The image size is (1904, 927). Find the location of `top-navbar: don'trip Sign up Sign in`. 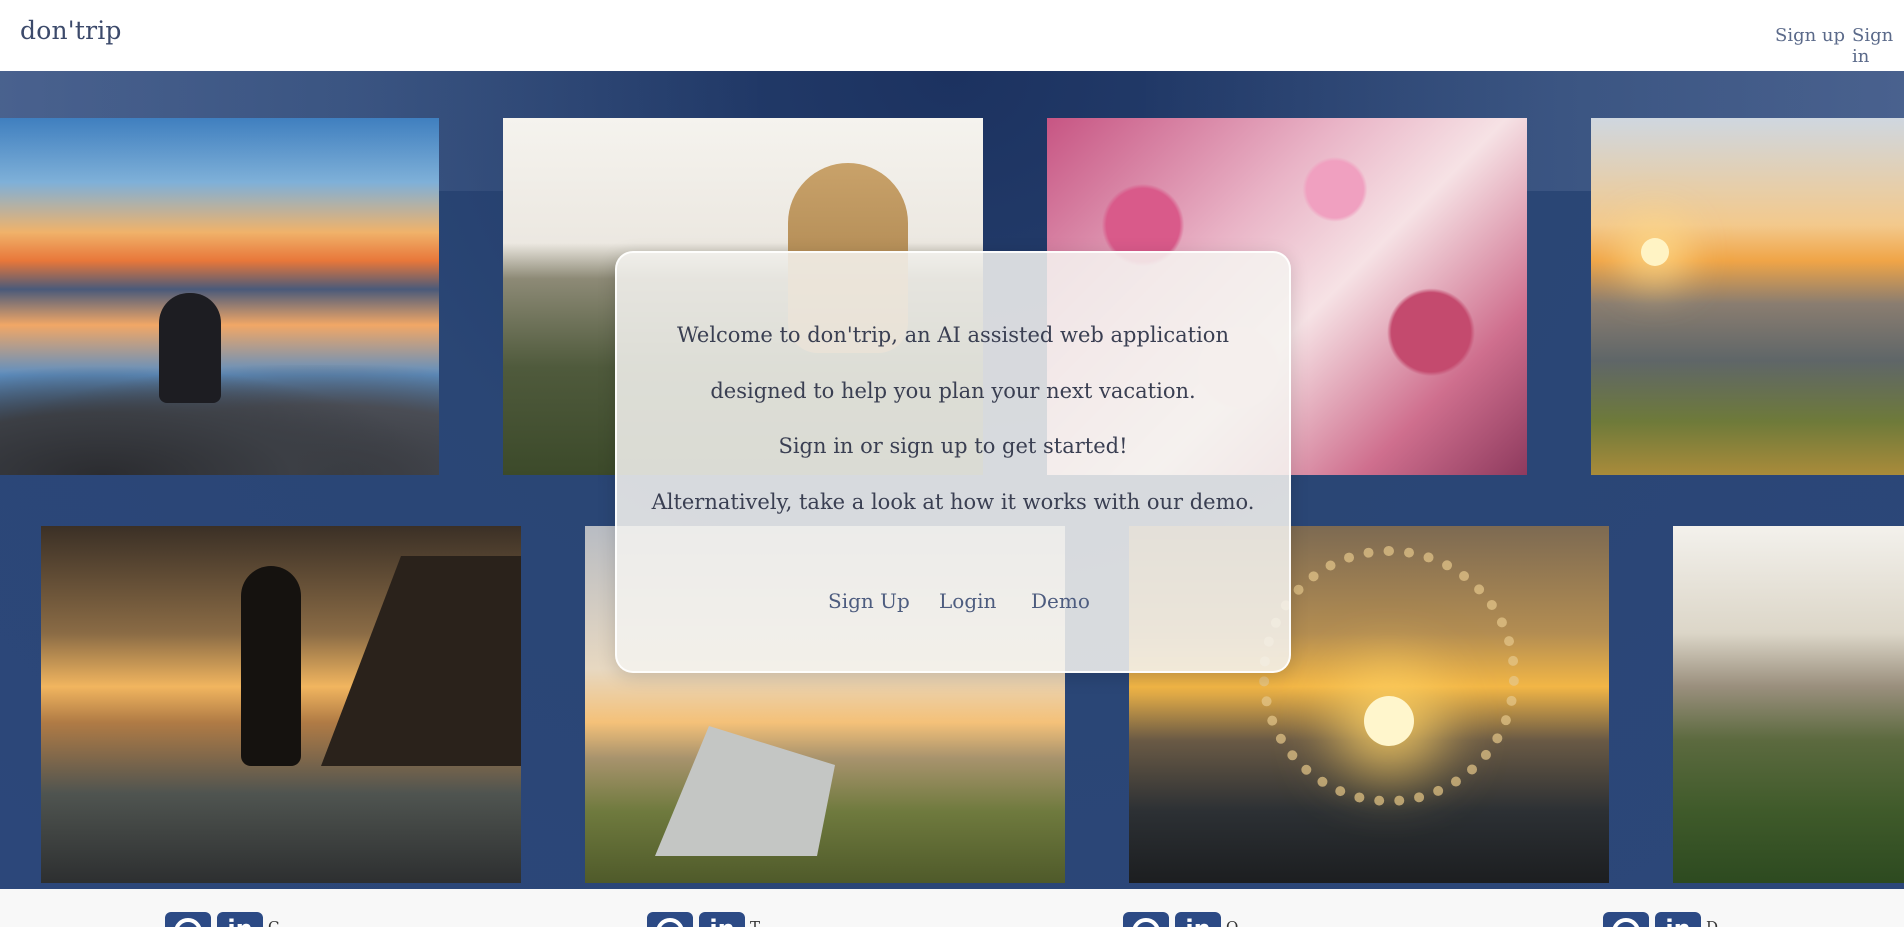

top-navbar: don'trip Sign up Sign in is located at coordinates (952, 35).